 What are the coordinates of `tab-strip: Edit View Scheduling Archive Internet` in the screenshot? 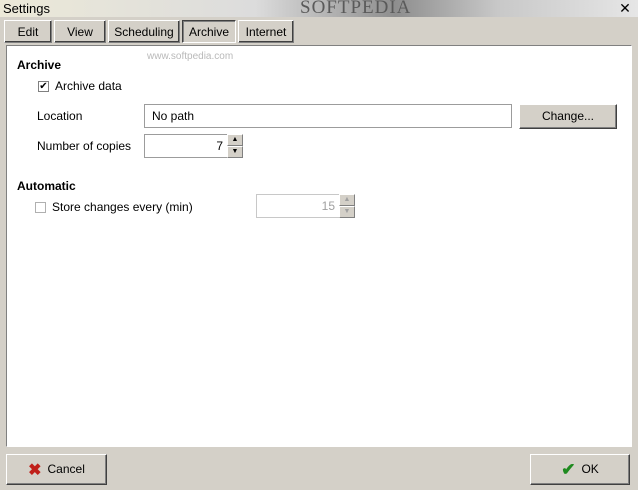 It's located at (319, 31).